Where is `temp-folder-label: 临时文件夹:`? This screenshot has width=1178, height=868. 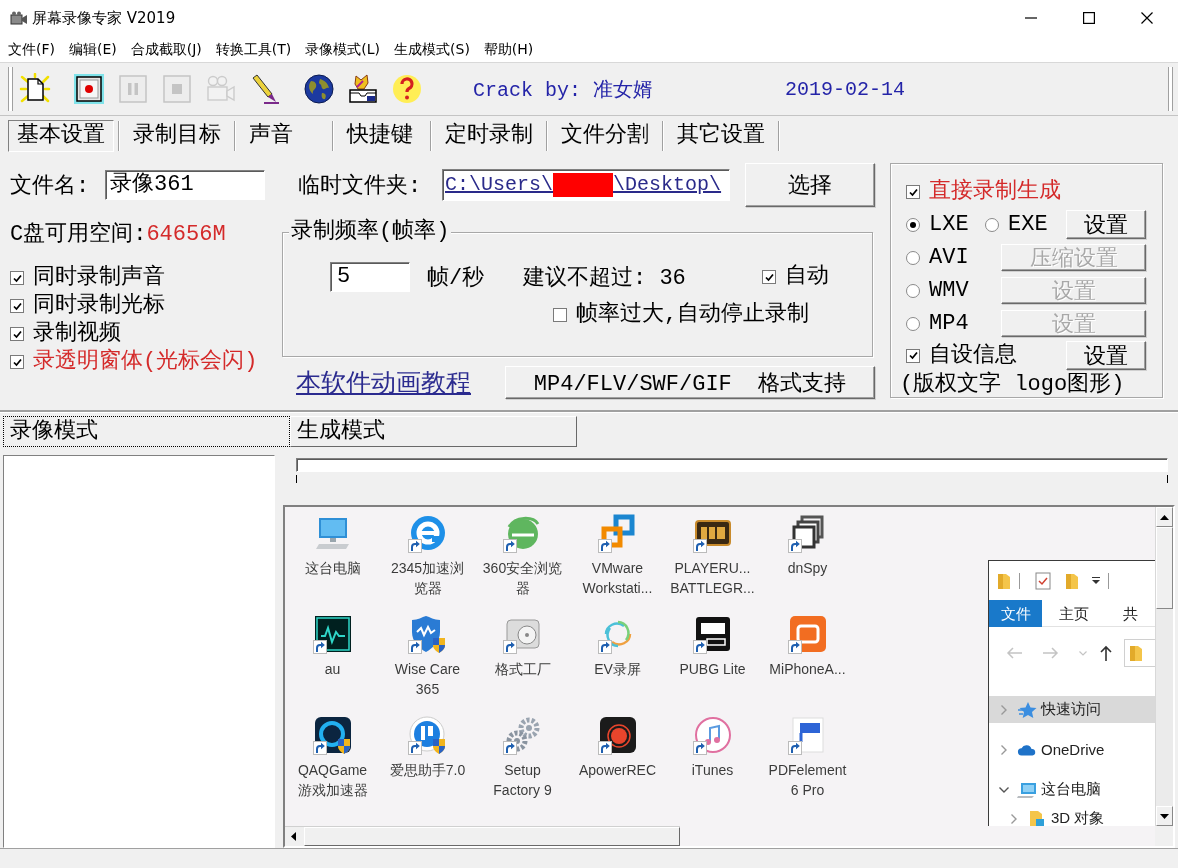 temp-folder-label: 临时文件夹: is located at coordinates (360, 186).